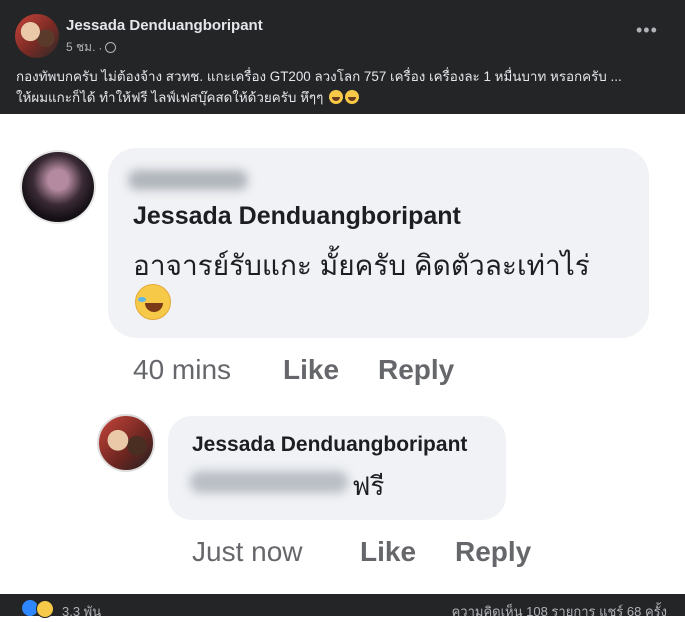  Describe the element at coordinates (37, 36) in the screenshot. I see `avatar` at that location.